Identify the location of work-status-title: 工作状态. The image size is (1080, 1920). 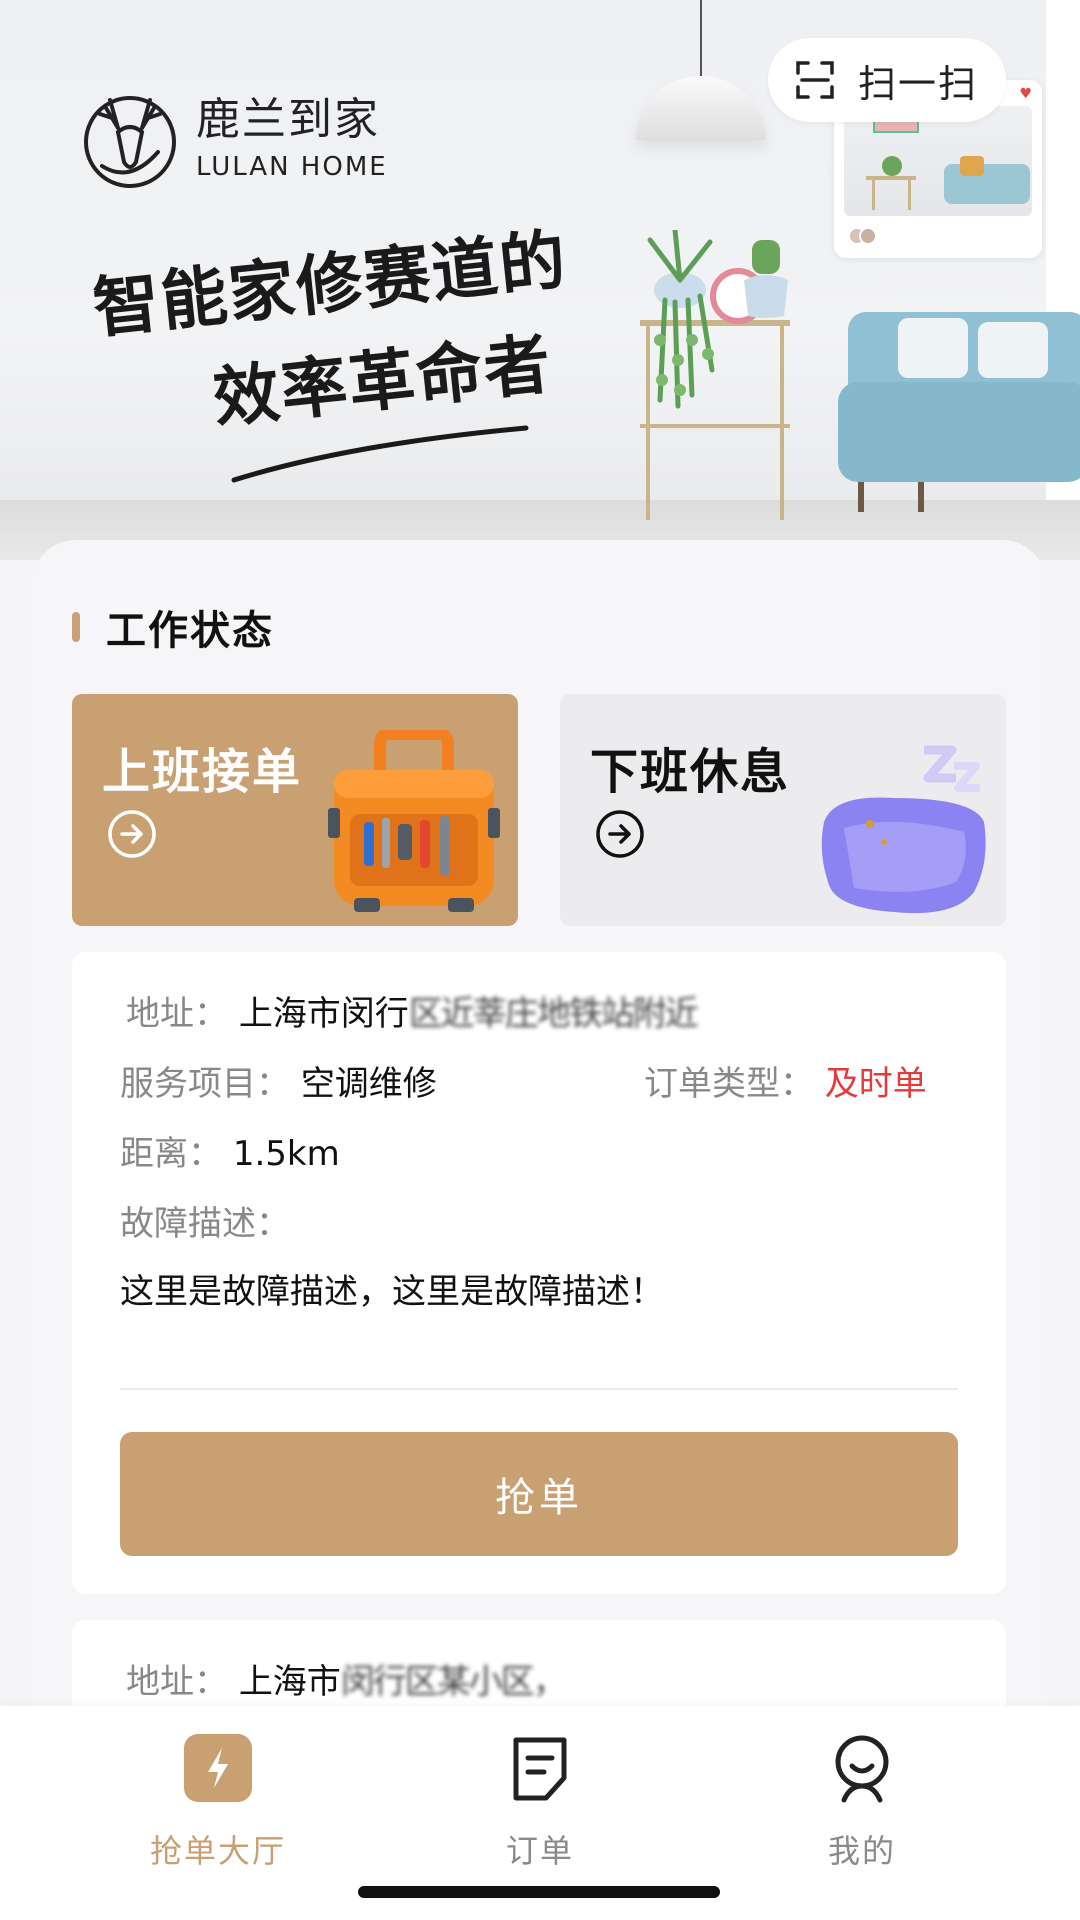
(190, 631).